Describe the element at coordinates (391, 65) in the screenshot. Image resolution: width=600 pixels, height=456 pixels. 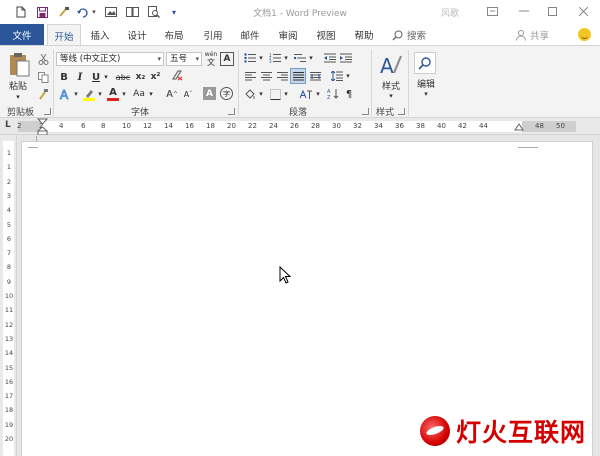
I see `styles-icon: A` at that location.